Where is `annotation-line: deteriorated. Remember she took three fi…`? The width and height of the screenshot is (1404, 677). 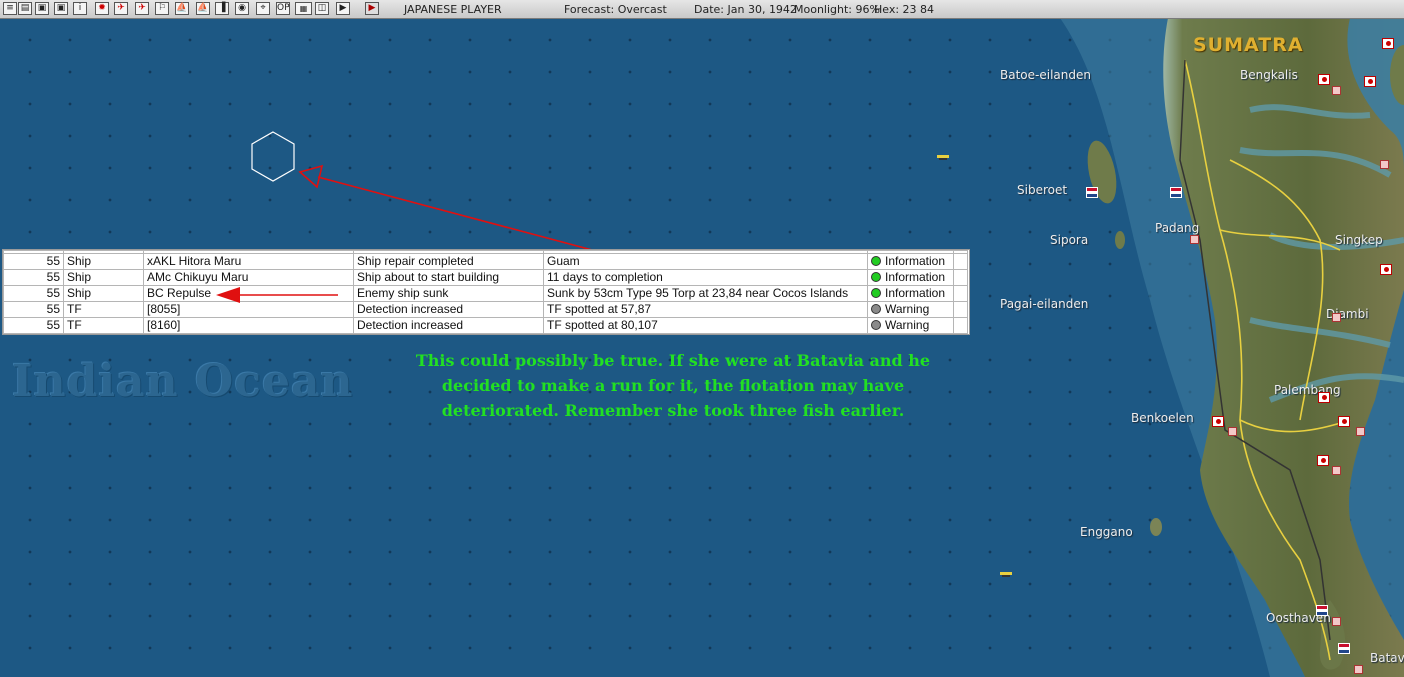
annotation-line: deteriorated. Remember she took three fi… is located at coordinates (673, 410).